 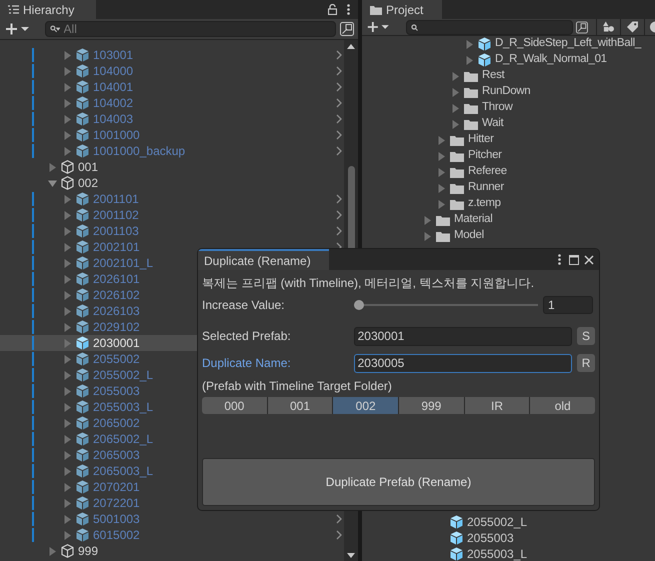 What do you see at coordinates (116, 247) in the screenshot?
I see `object-name: 2002101` at bounding box center [116, 247].